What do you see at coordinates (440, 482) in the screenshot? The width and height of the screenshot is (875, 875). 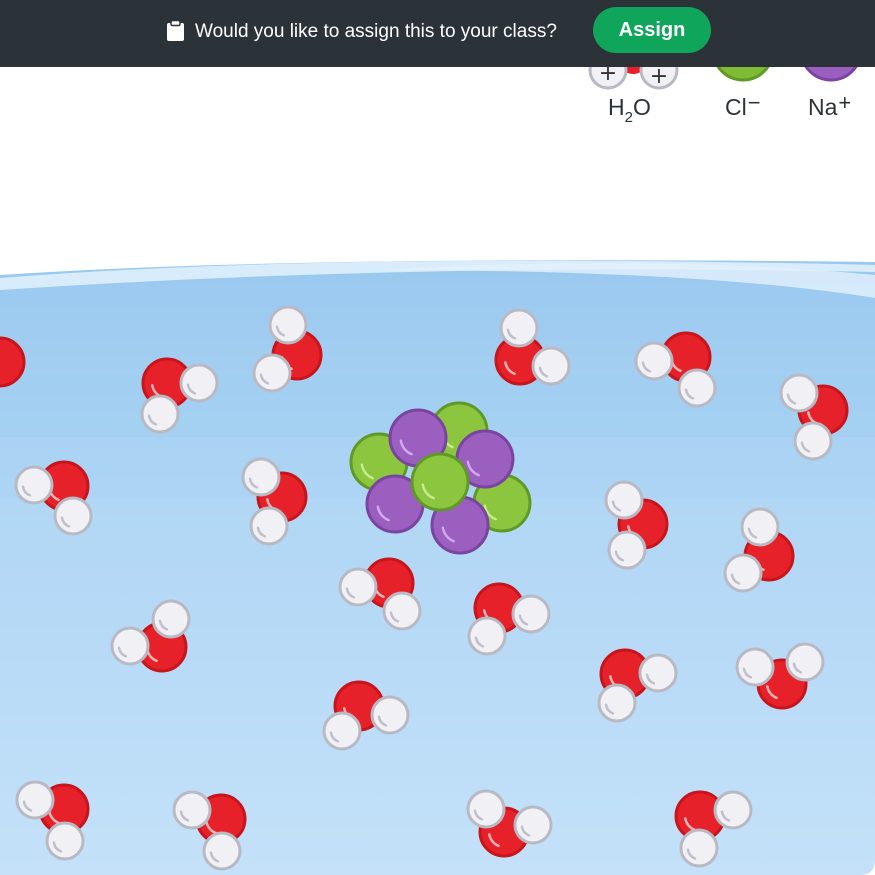 I see `chloride-ion` at bounding box center [440, 482].